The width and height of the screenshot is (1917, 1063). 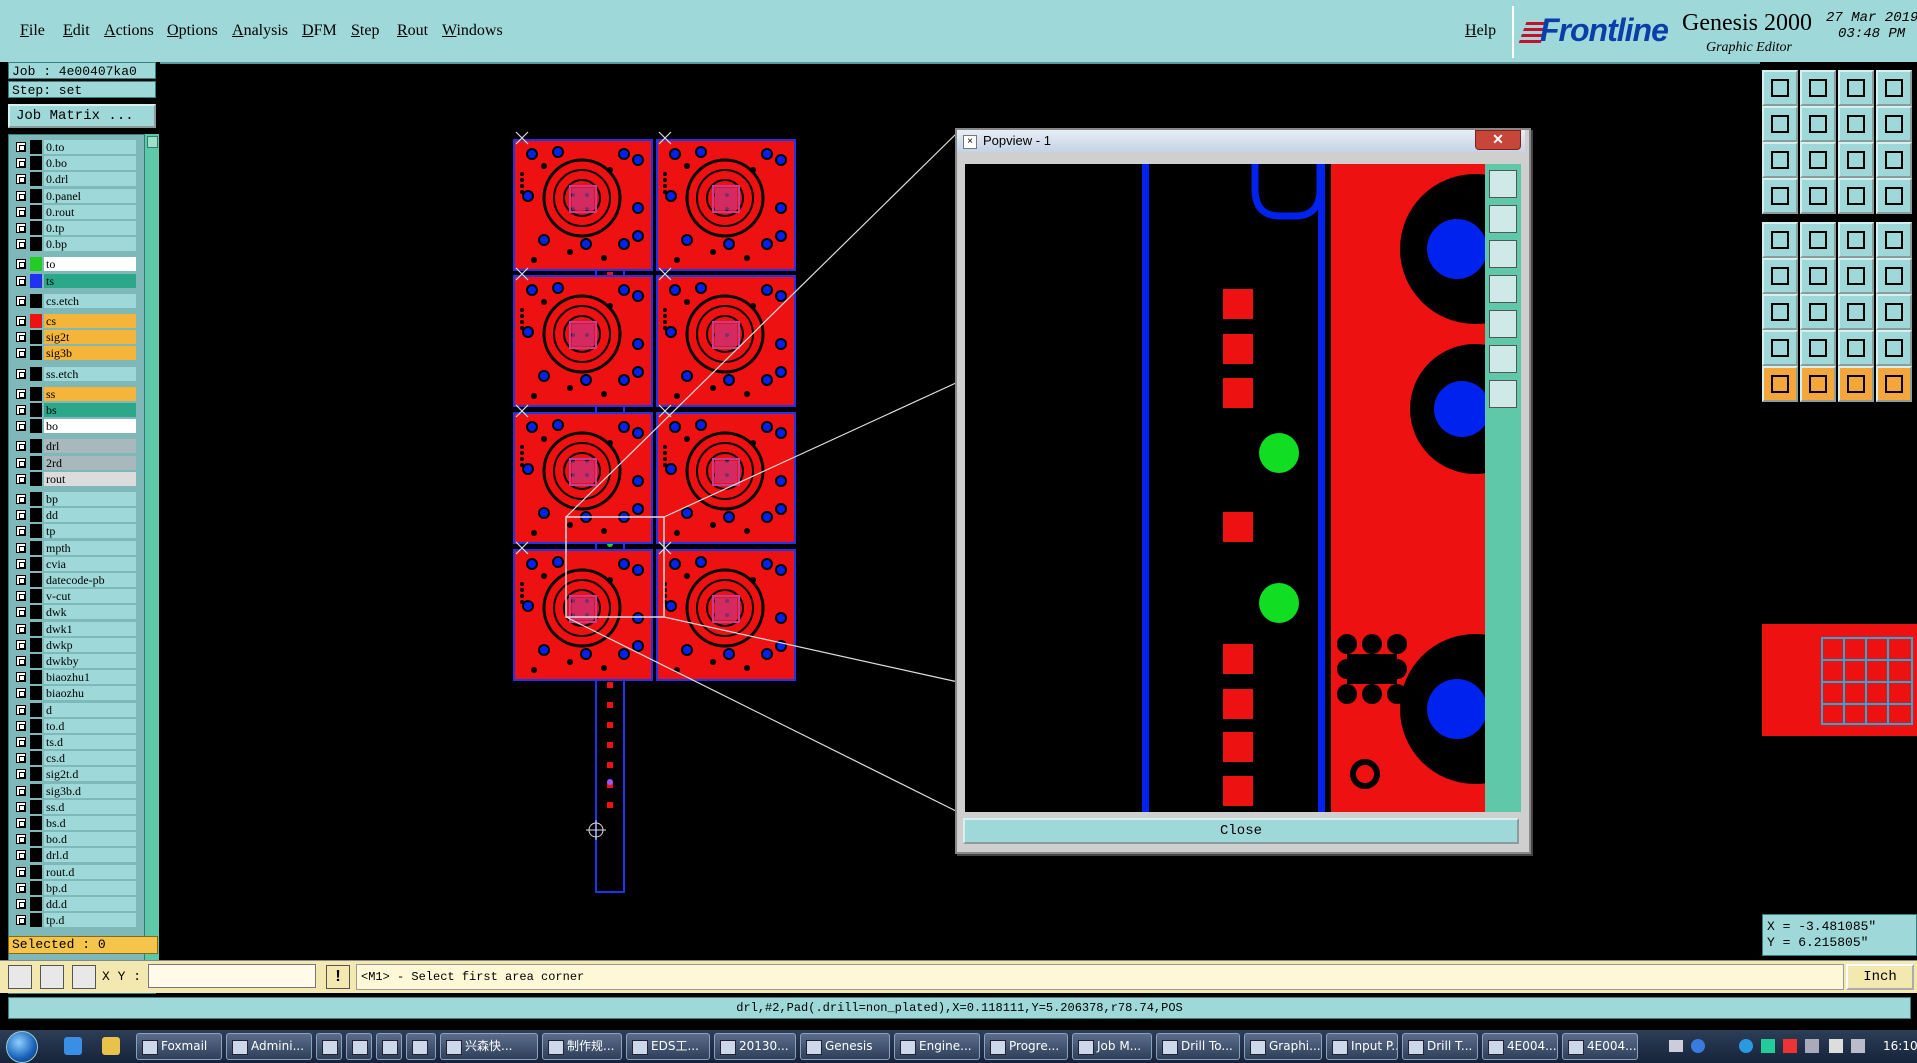 What do you see at coordinates (1780, 240) in the screenshot?
I see `pad-icon` at bounding box center [1780, 240].